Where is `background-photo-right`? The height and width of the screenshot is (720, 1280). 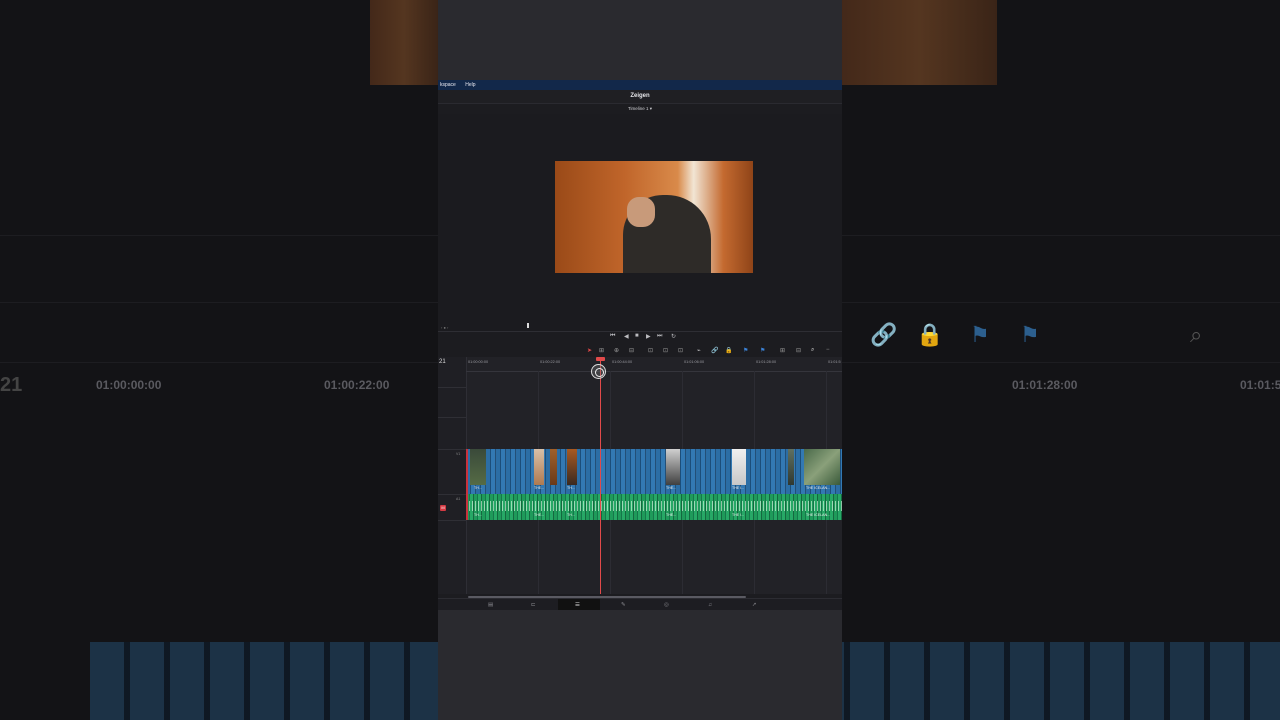 background-photo-right is located at coordinates (919, 42).